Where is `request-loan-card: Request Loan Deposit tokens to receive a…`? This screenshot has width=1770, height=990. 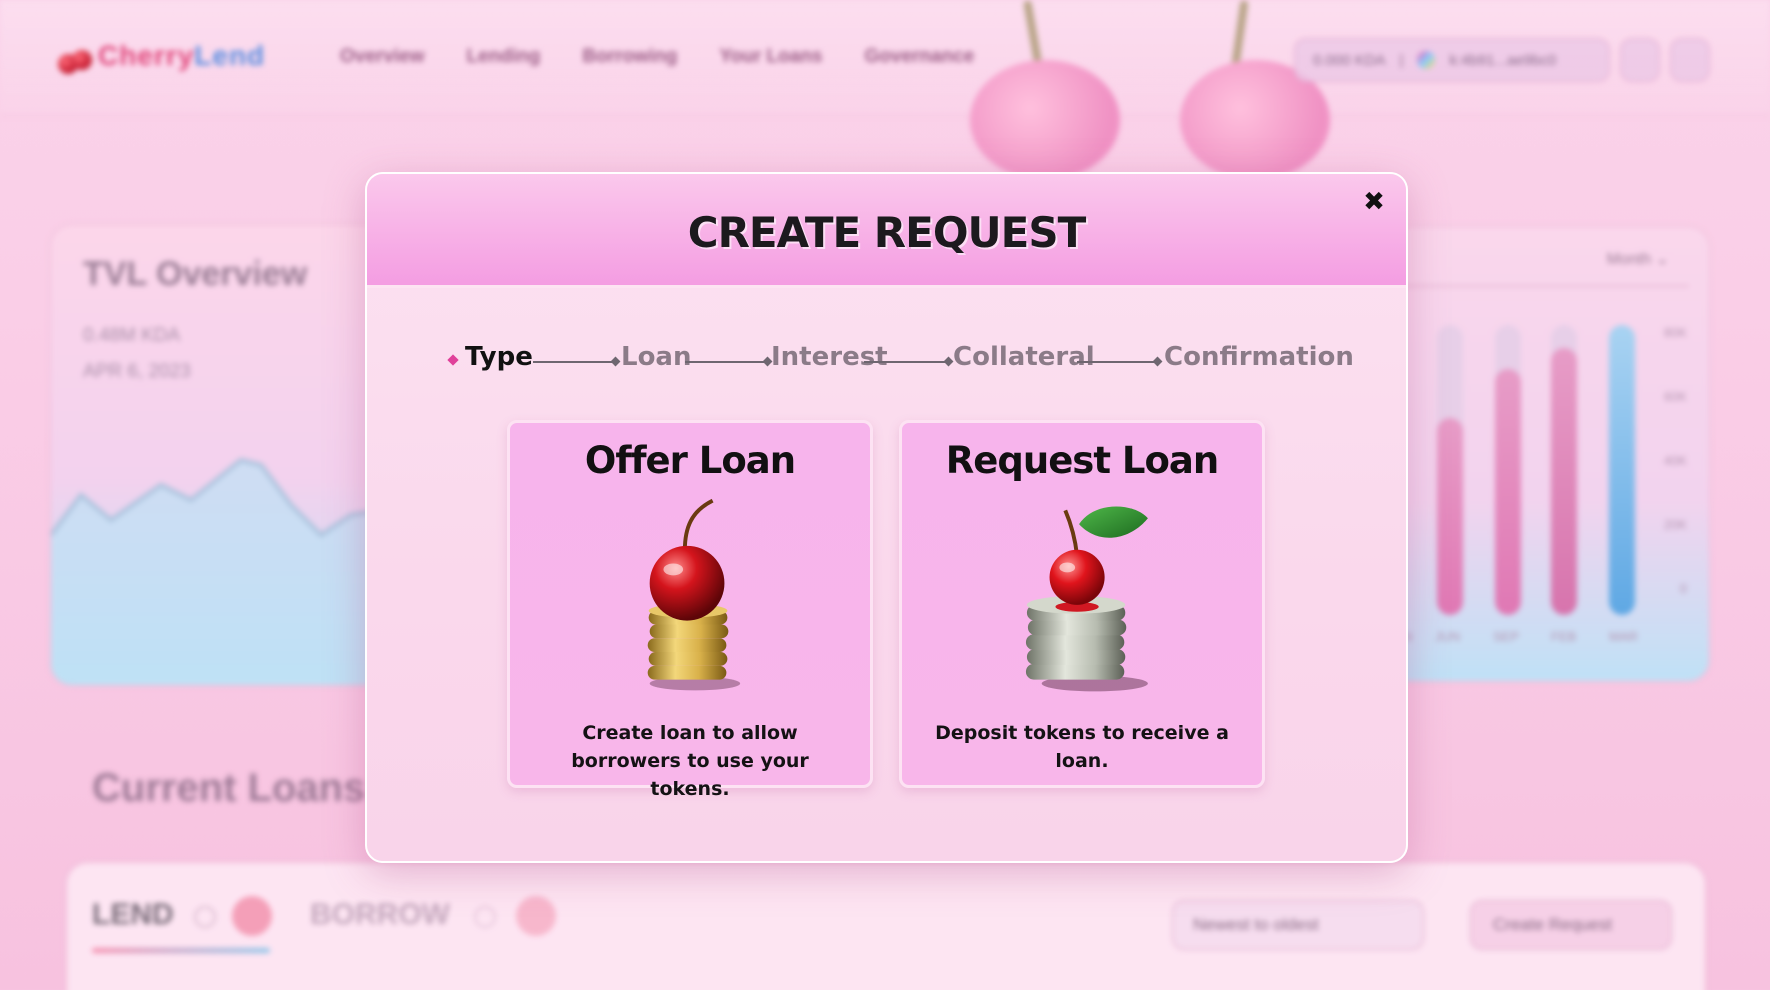
request-loan-card: Request Loan Deposit tokens to receive a… is located at coordinates (1082, 604).